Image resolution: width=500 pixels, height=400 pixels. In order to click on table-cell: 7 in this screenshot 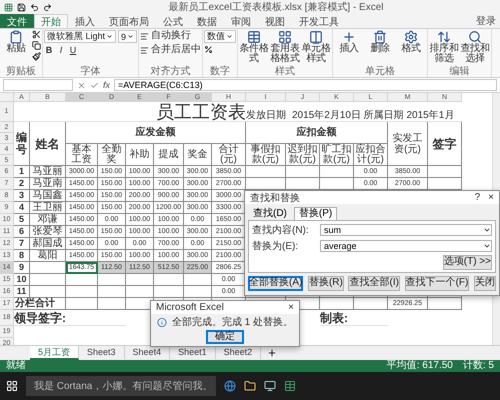, I will do `click(22, 244)`.